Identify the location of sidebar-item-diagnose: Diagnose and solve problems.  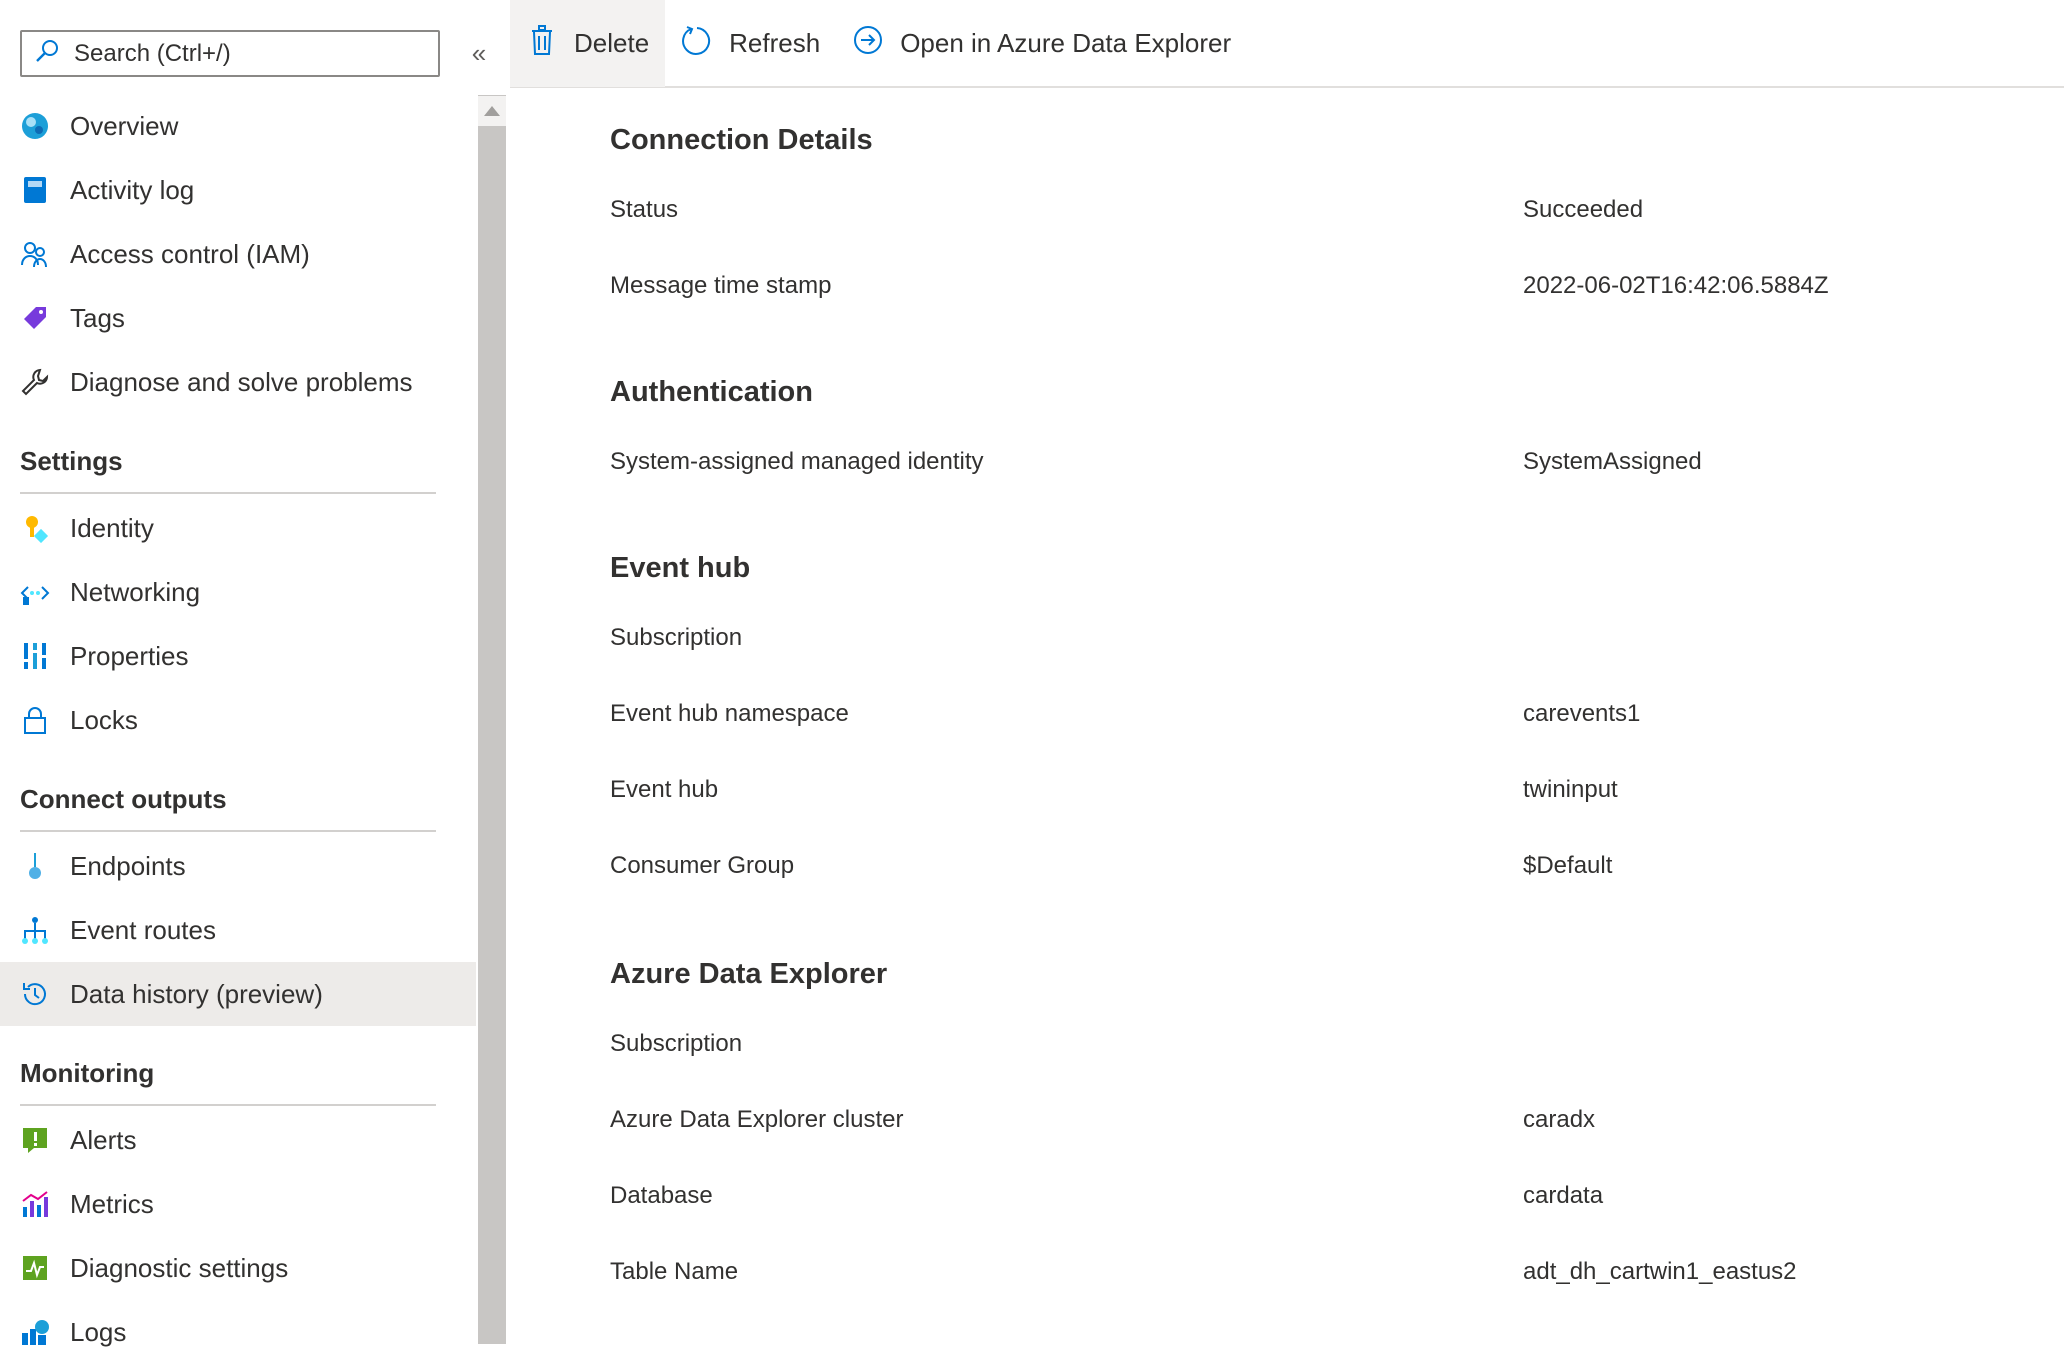
(238, 382).